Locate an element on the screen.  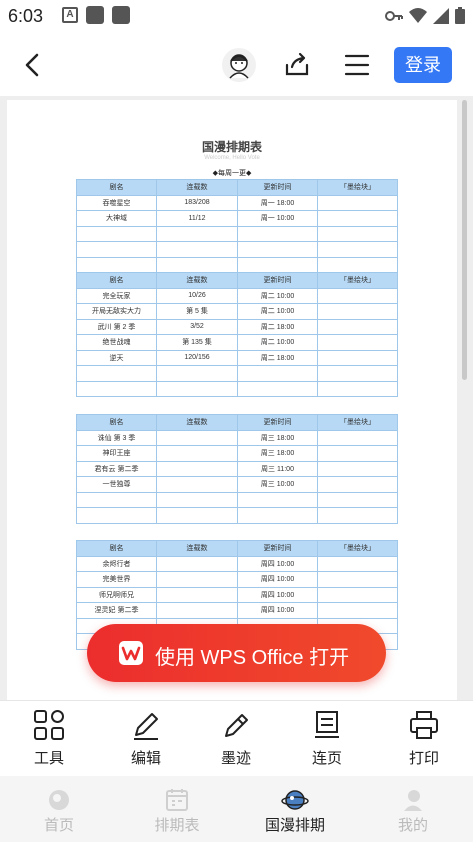
tab-label: 我的 is located at coordinates (412, 825).